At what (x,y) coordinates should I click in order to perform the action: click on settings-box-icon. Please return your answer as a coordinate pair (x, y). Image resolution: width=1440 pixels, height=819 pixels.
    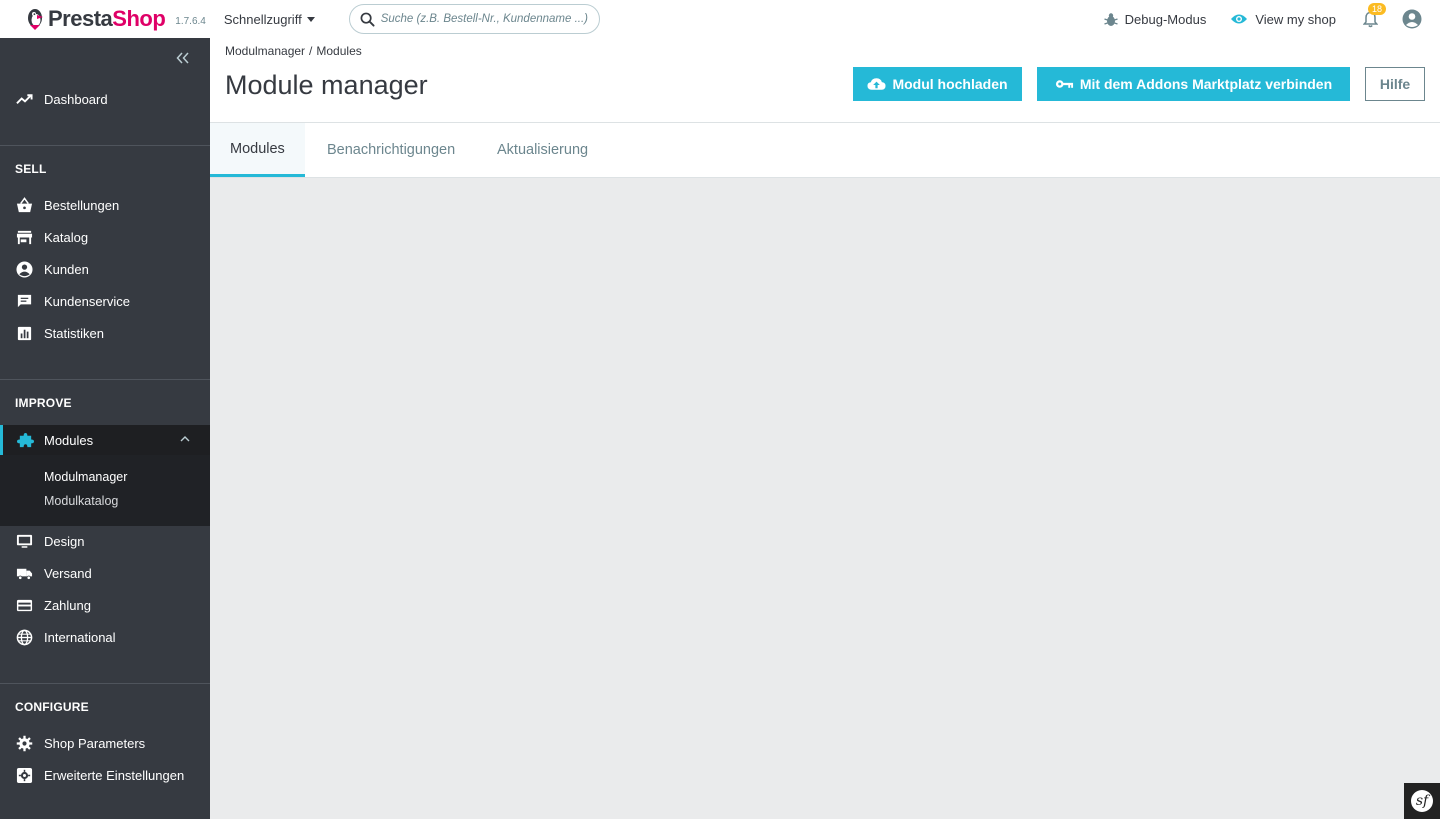
    Looking at the image, I should click on (24, 775).